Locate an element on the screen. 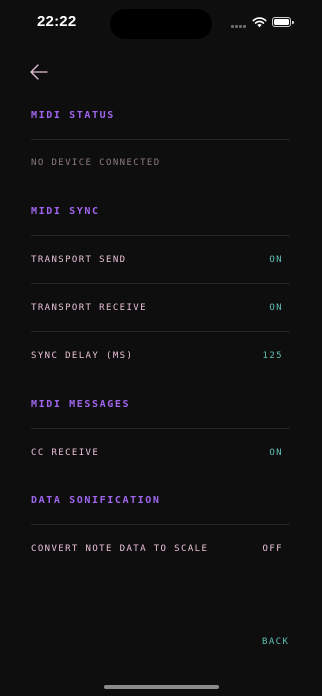  cc-receive-label: CC RECEIVE is located at coordinates (65, 453).